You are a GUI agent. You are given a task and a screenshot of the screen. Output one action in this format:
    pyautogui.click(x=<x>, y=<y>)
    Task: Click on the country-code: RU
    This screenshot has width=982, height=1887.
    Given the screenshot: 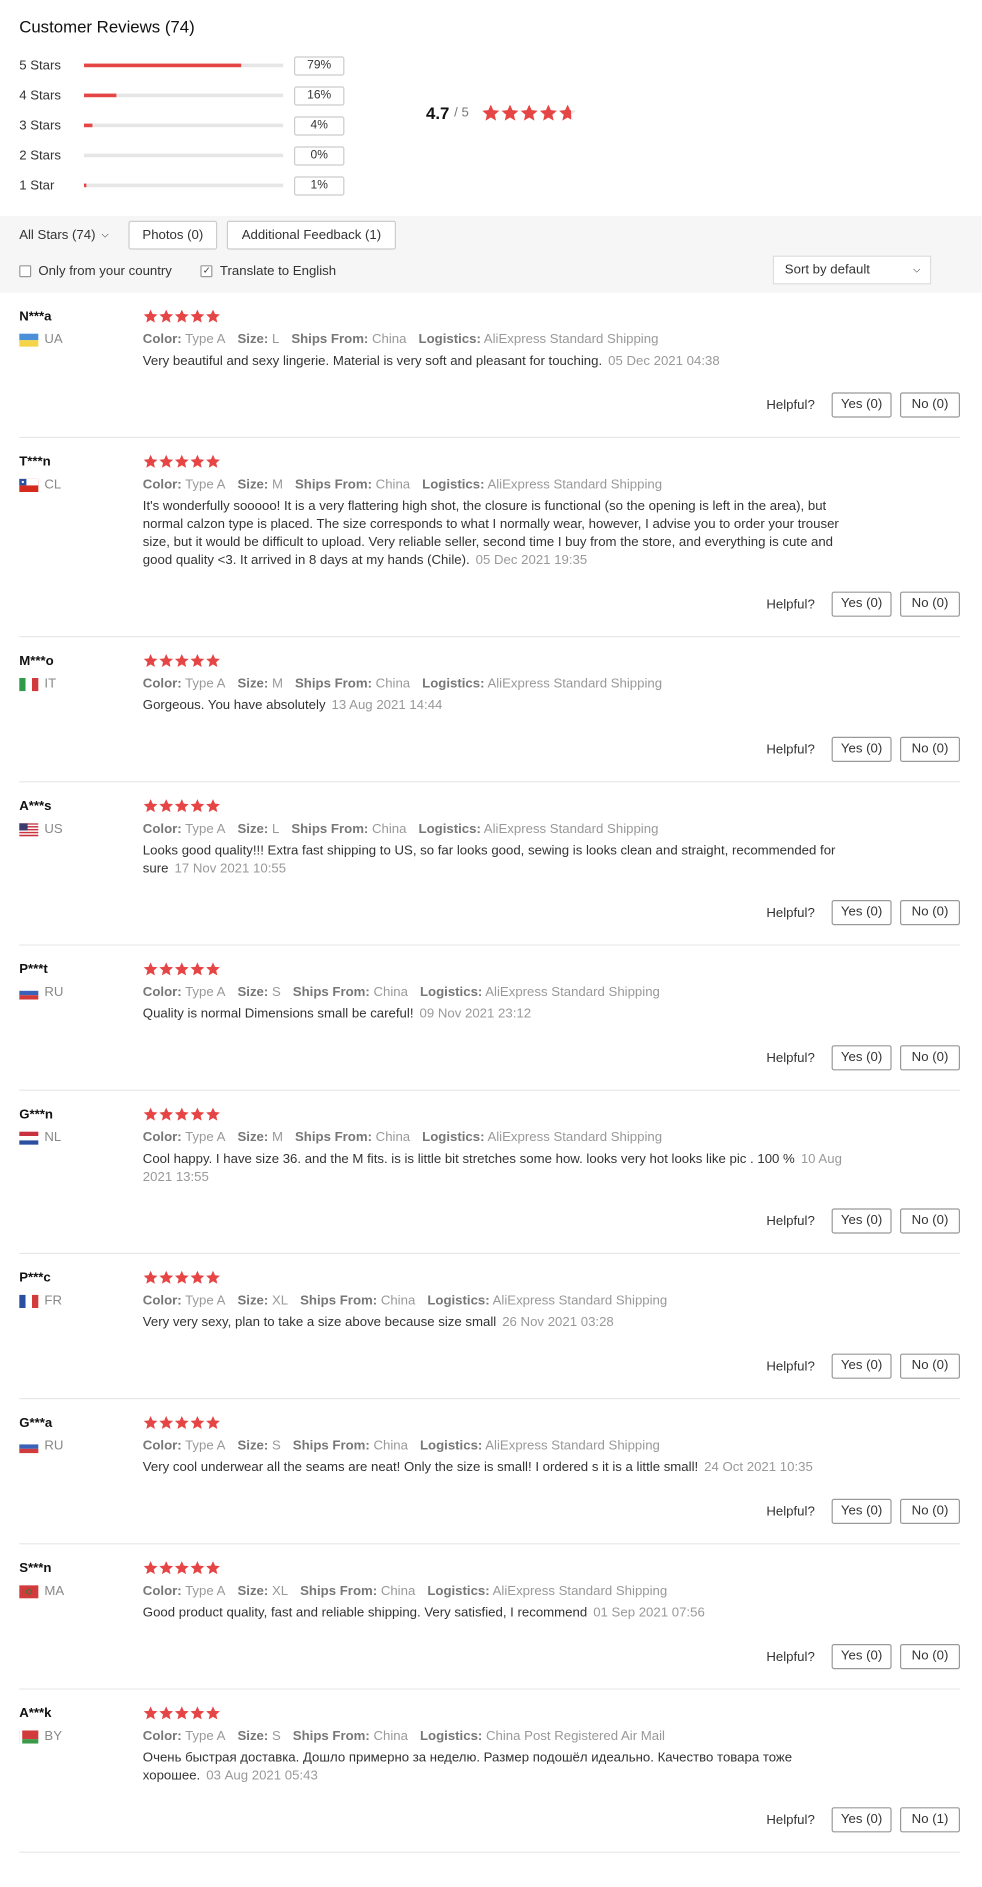 What is the action you would take?
    pyautogui.click(x=54, y=1446)
    